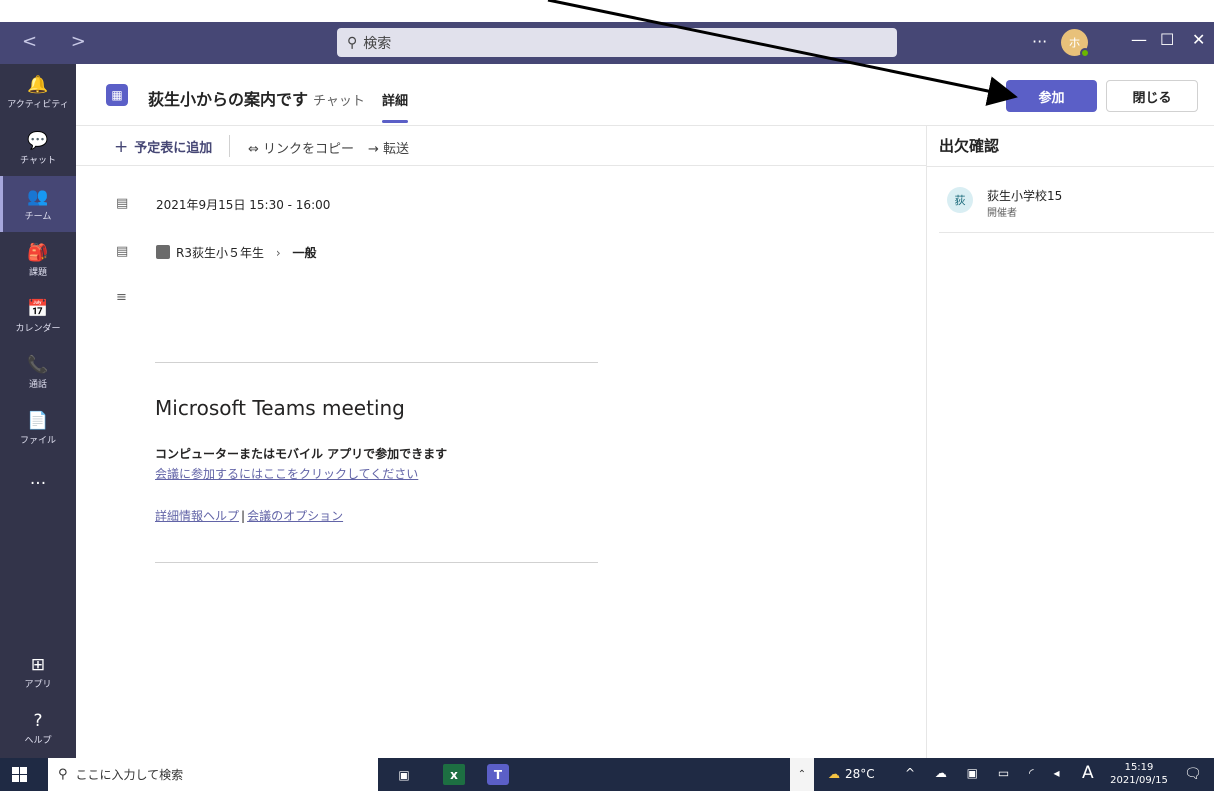 The height and width of the screenshot is (791, 1214). I want to click on back-forward-arrows: < >, so click(61, 41).